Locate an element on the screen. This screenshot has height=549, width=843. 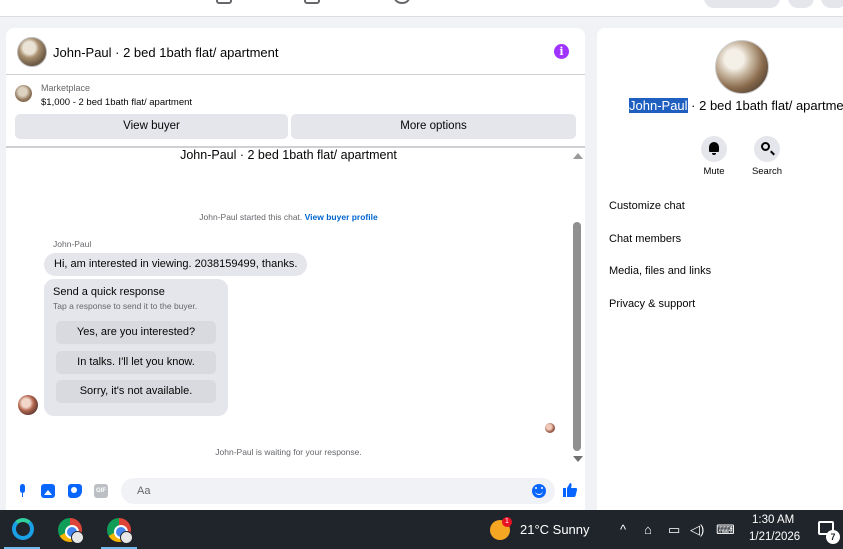
menu-grid-icon is located at coordinates (801, 4).